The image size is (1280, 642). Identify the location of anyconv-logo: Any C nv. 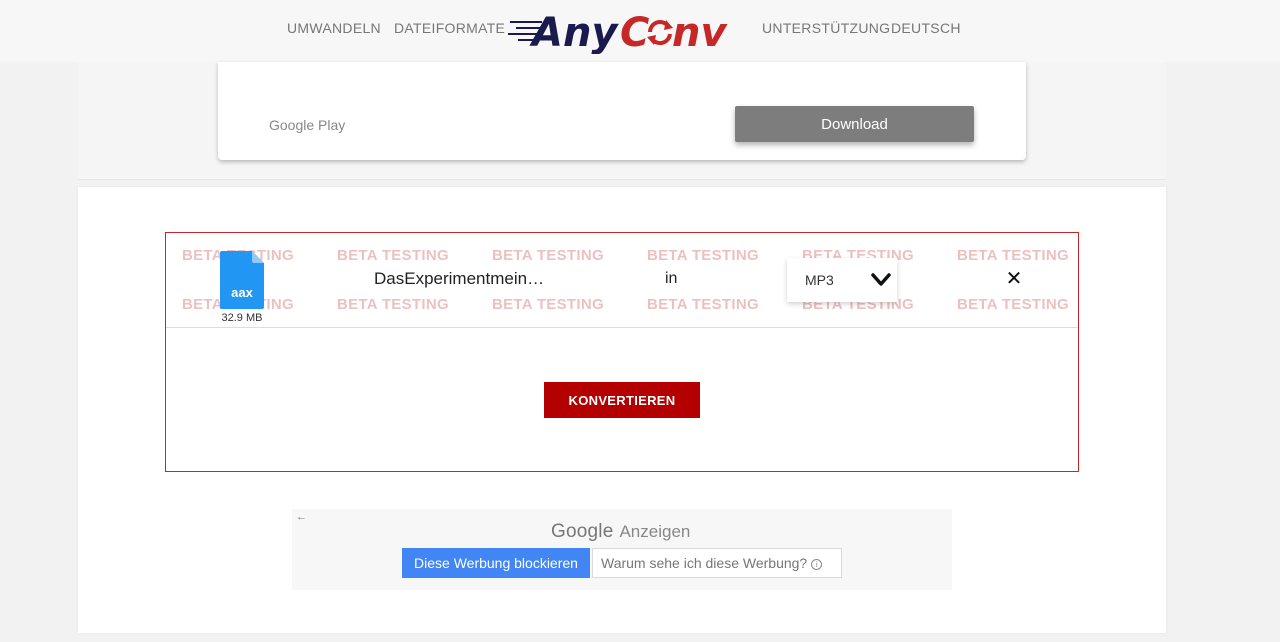
(619, 29).